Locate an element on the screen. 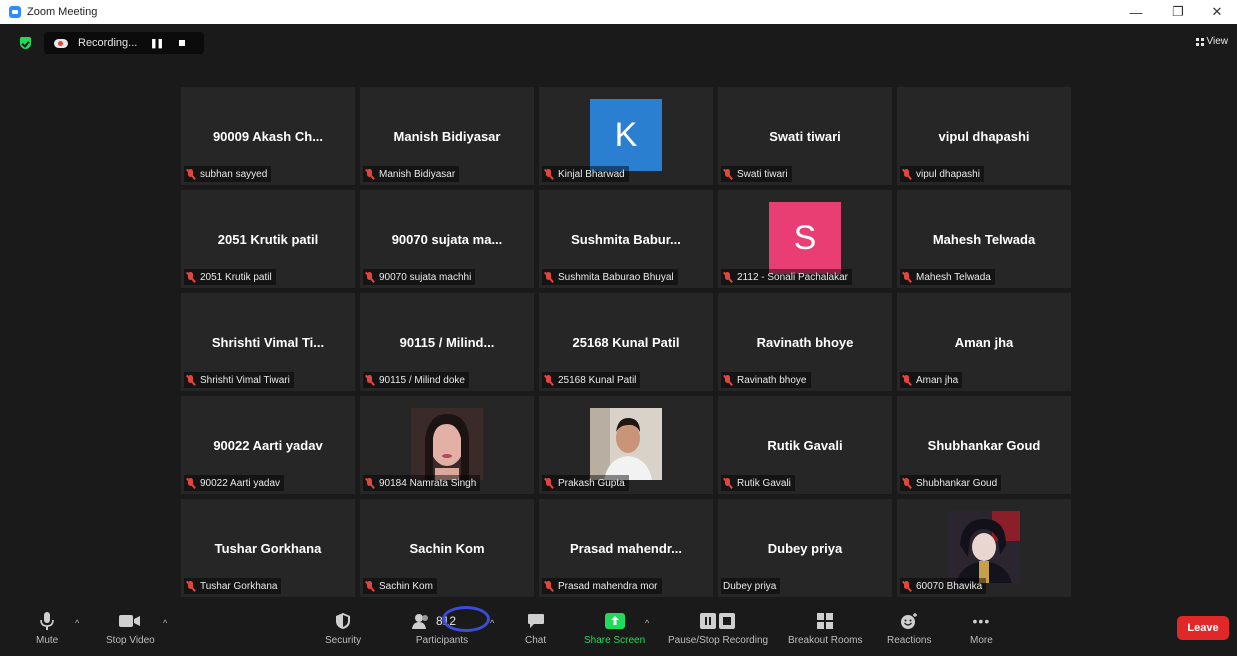 This screenshot has height=656, width=1237. participant-tile: Rutik Gavali Rutik Gavali is located at coordinates (805, 445).